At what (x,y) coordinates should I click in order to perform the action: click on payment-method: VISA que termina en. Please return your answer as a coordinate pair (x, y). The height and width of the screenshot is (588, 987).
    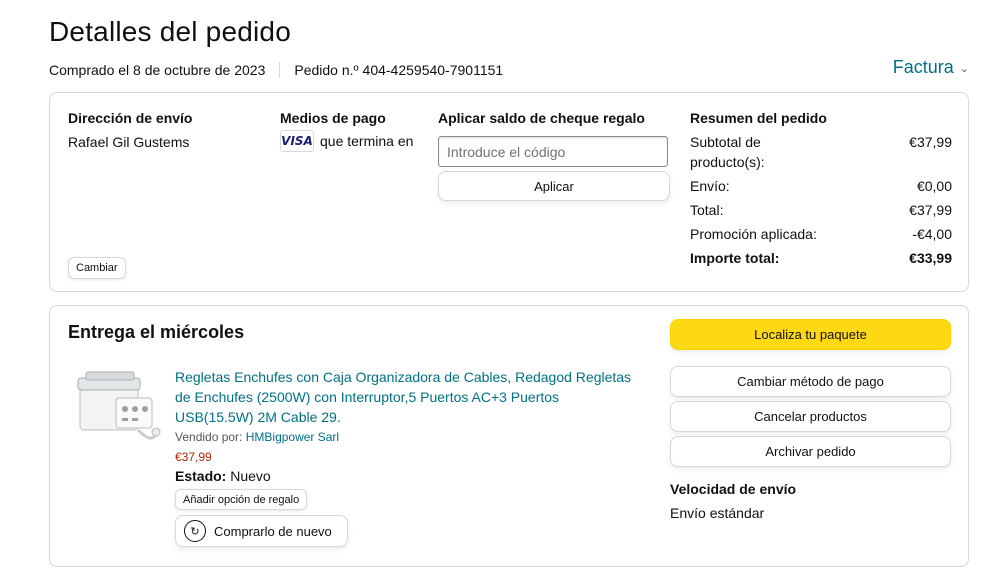
    Looking at the image, I should click on (346, 141).